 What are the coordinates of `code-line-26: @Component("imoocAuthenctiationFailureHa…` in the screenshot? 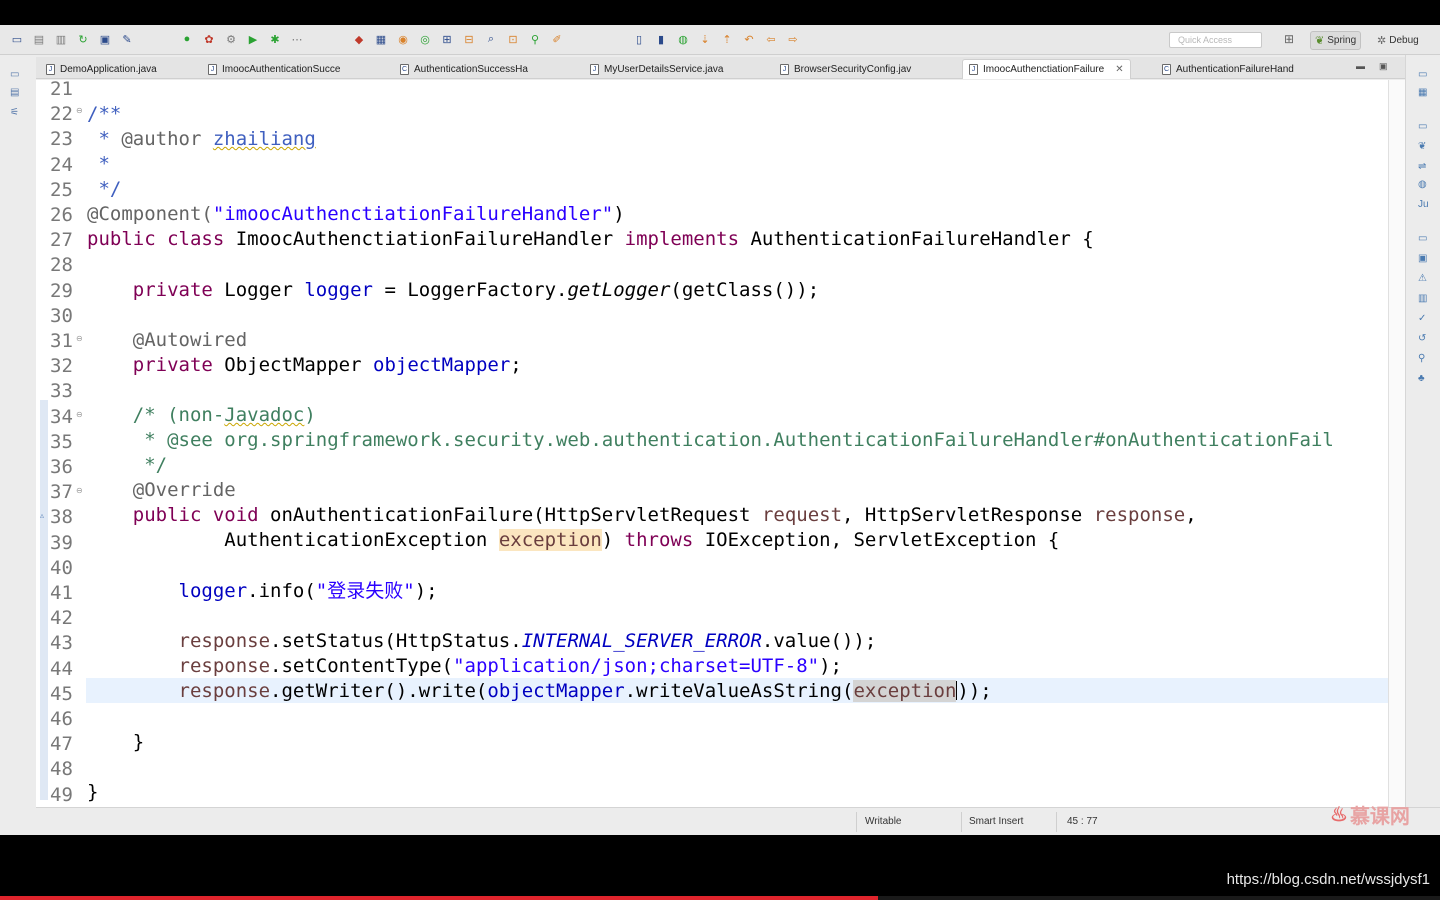 It's located at (356, 214).